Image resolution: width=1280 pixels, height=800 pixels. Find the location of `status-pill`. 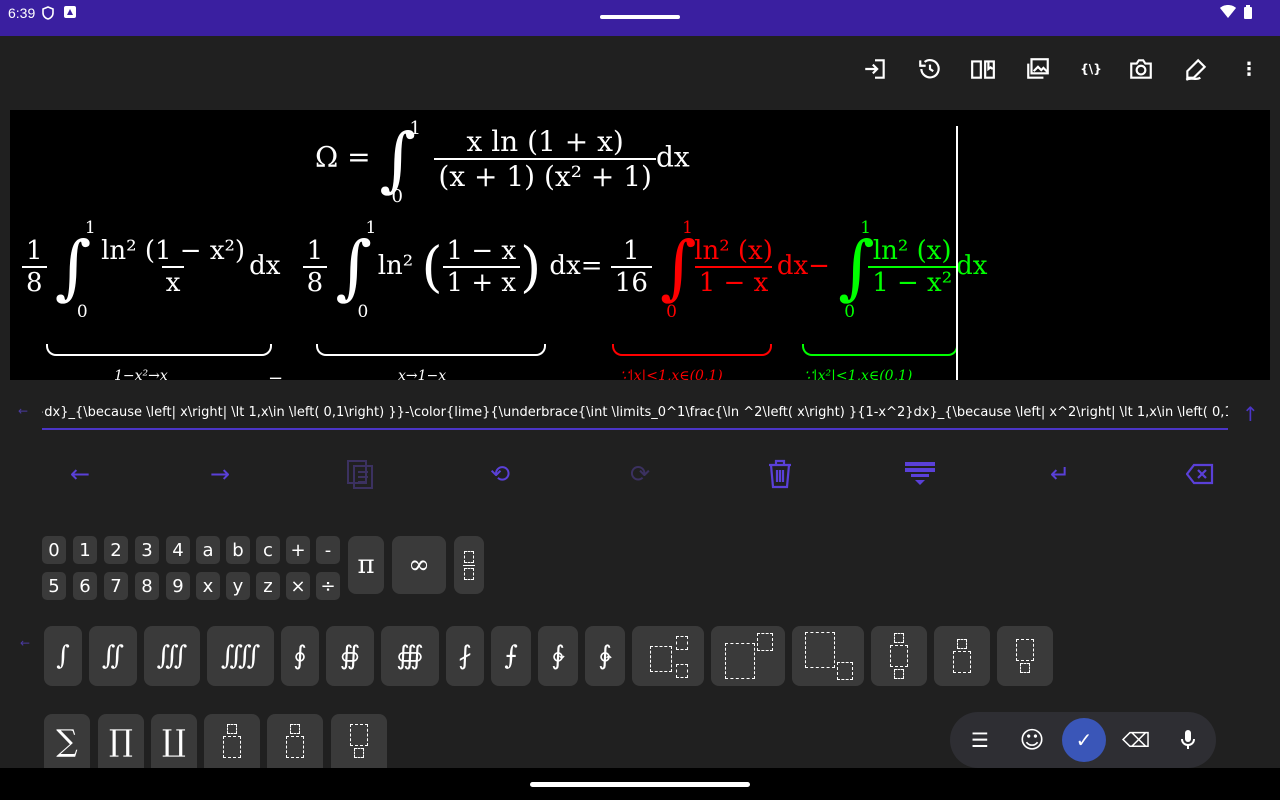

status-pill is located at coordinates (640, 17).